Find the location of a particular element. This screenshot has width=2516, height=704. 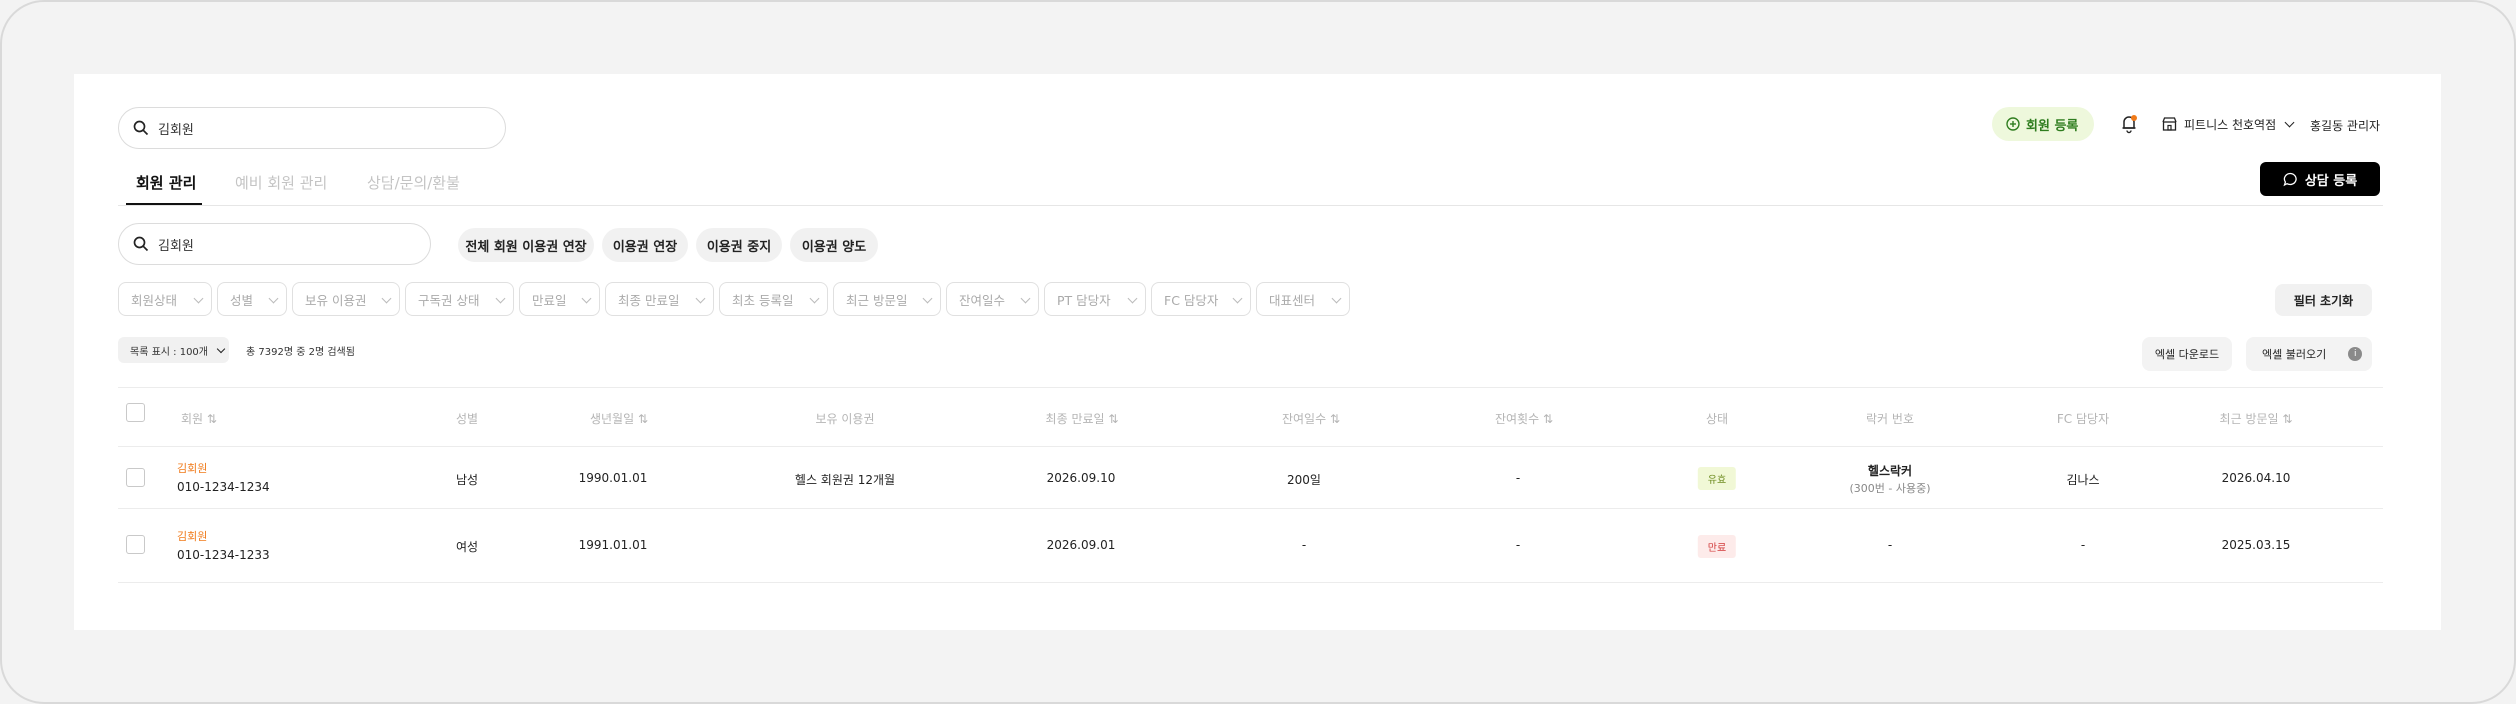

gym-selector: 피트니스 천호역점 is located at coordinates (2228, 124).